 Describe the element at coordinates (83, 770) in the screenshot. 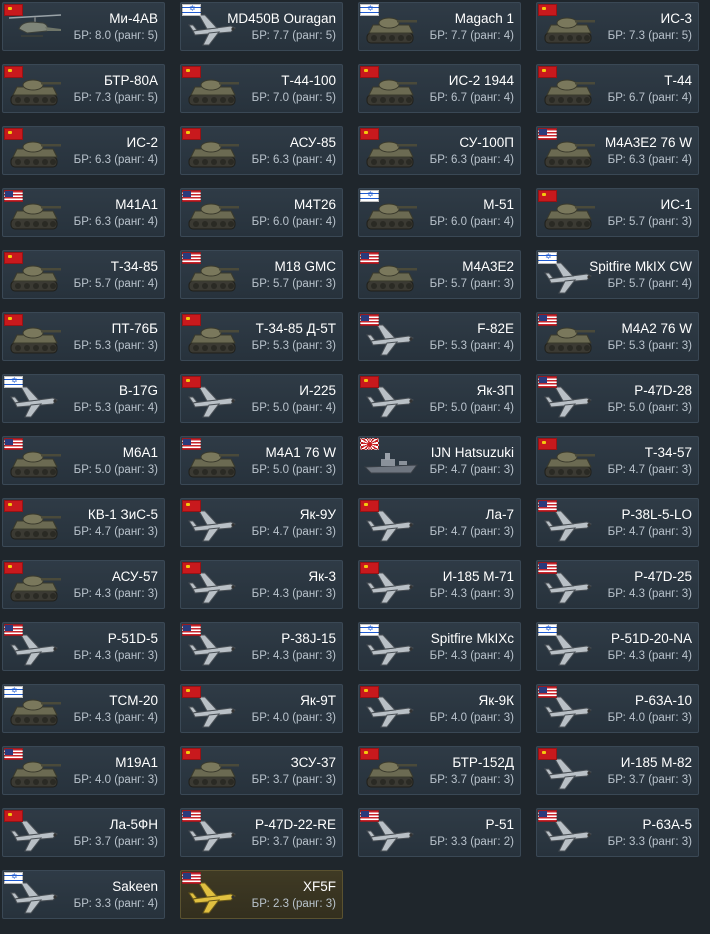

I see `vehicle-card-m19a1: M19A1 БР: 4.0 (ранг: 3)` at that location.